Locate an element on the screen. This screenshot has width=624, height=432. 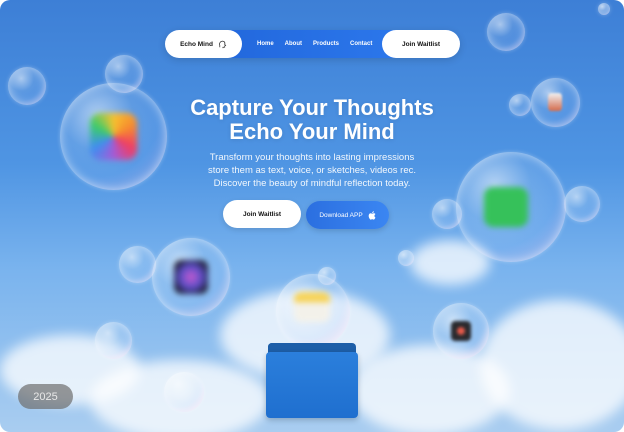
nav-products: Products is located at coordinates (326, 44).